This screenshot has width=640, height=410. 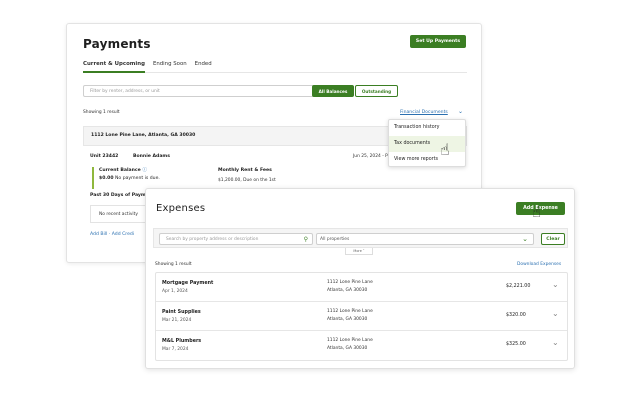 What do you see at coordinates (112, 234) in the screenshot?
I see `add-bill-credit-links: Add Bill · Add Credi` at bounding box center [112, 234].